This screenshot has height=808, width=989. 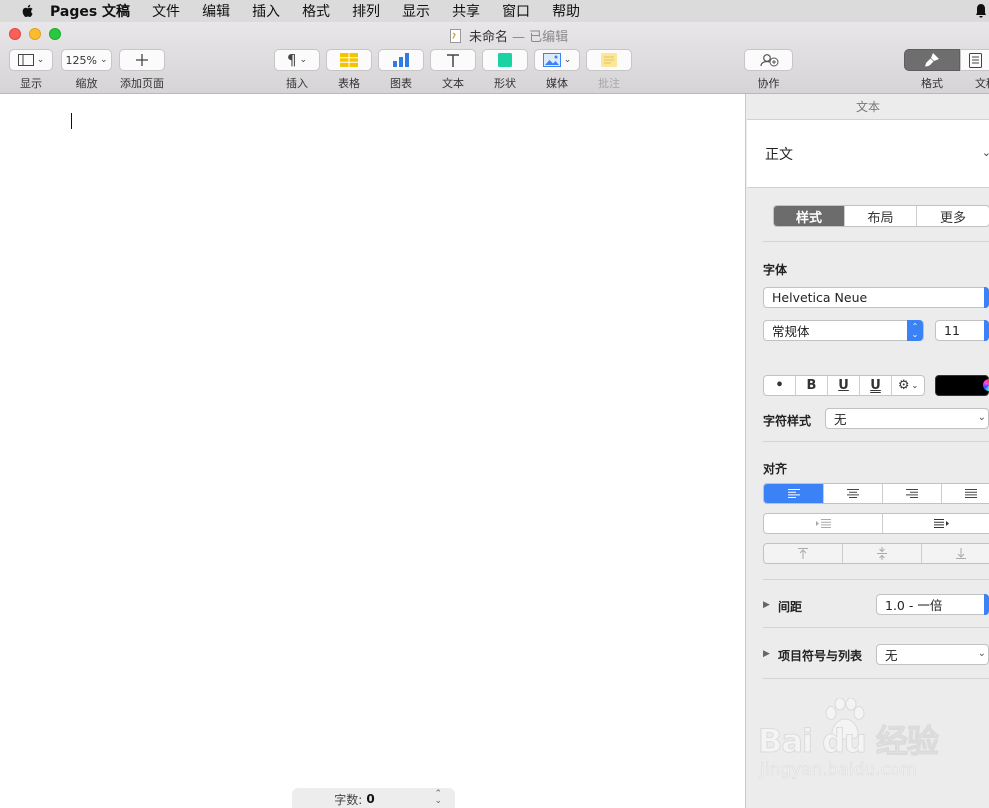 What do you see at coordinates (370, 799) in the screenshot?
I see `word-count-value: 0` at bounding box center [370, 799].